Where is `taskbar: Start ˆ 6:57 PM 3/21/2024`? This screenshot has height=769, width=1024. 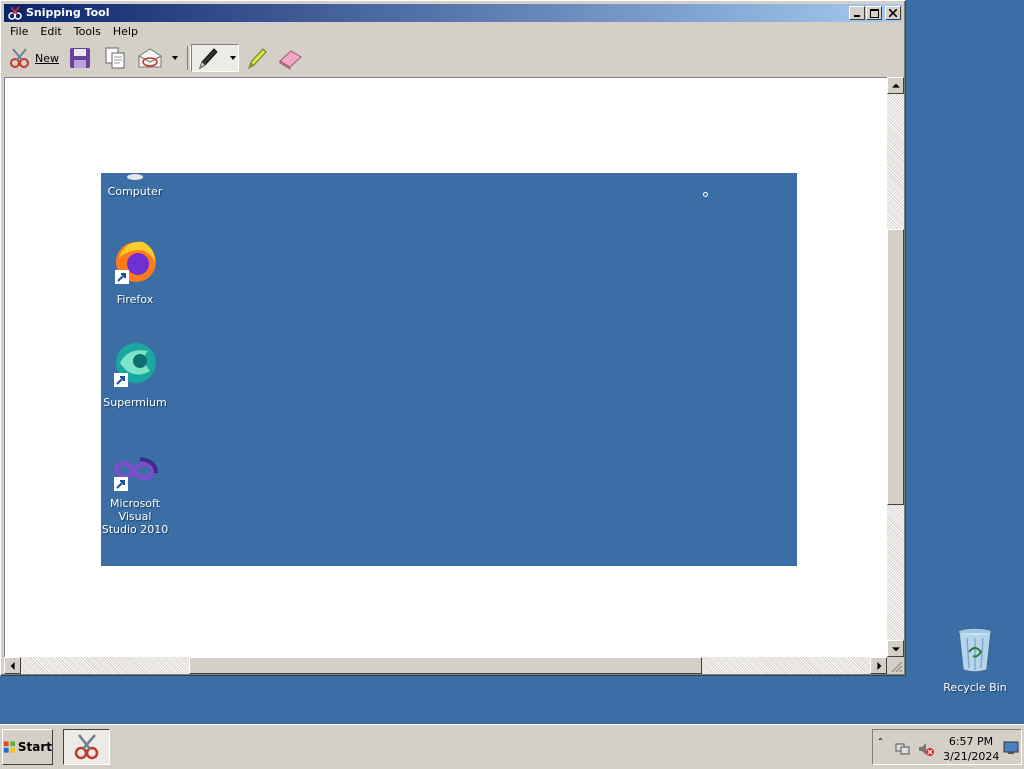
taskbar: Start ˆ 6:57 PM 3/21/2024 is located at coordinates (512, 746).